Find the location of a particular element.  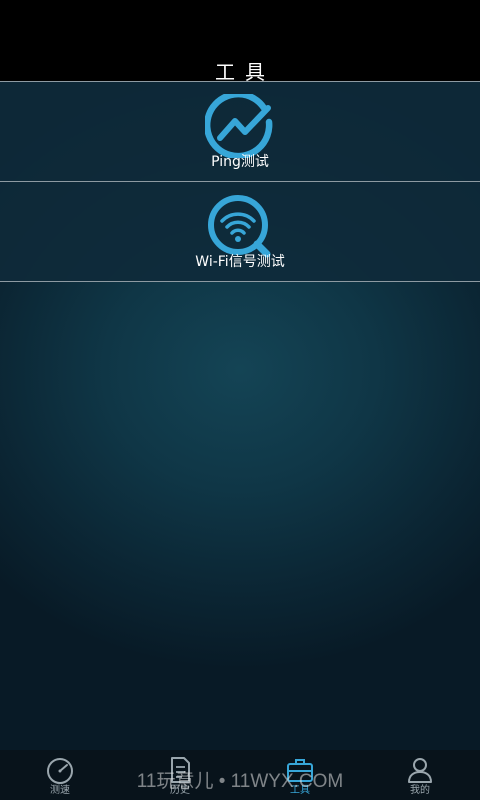

wifi-signal-test-item: Wi-Fi信号测试 is located at coordinates (240, 231).